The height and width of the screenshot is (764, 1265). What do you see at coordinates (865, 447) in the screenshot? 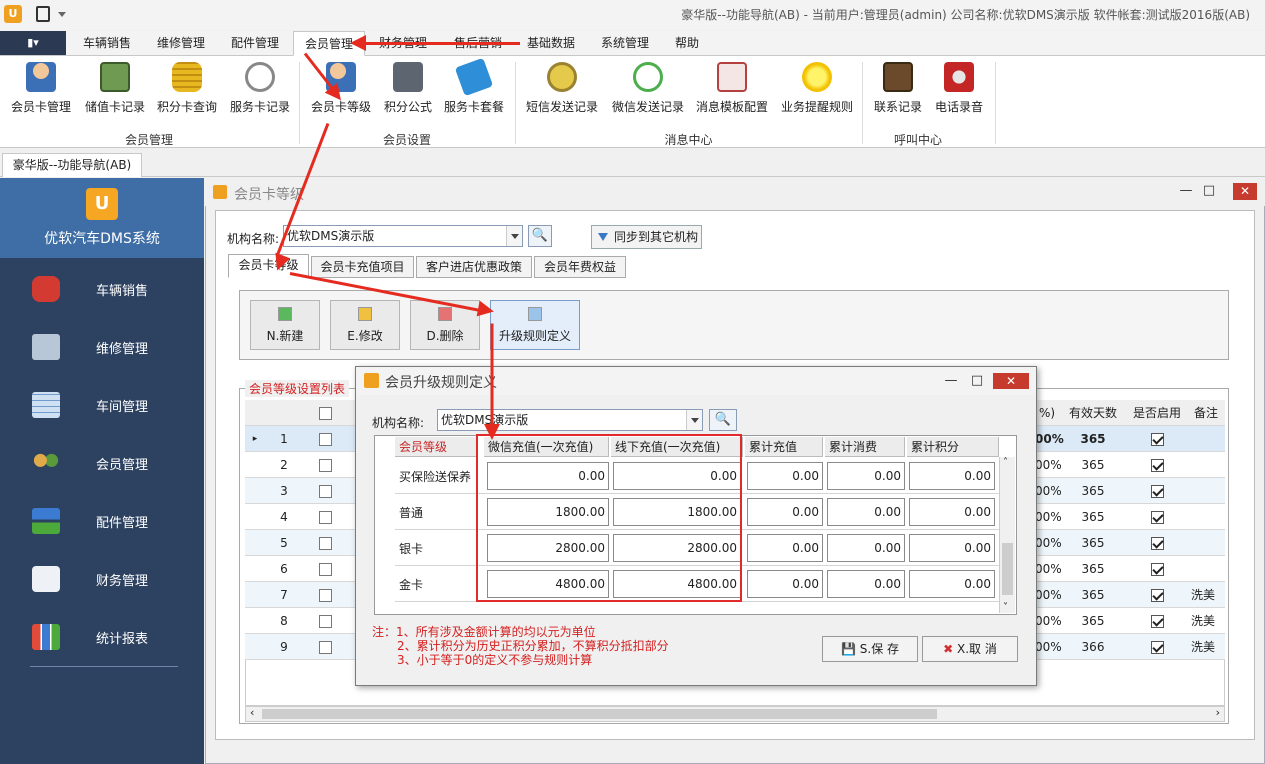
I see `col-total-consume: 累计消费` at bounding box center [865, 447].